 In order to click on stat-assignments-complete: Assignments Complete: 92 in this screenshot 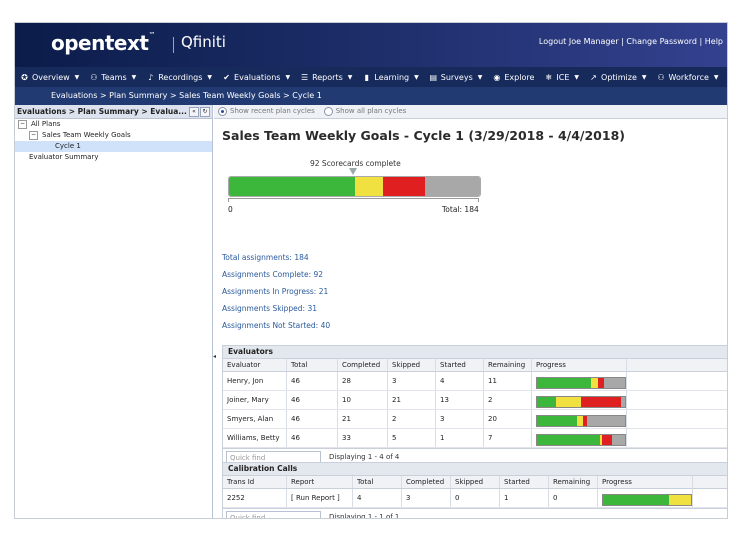, I will do `click(276, 278)`.